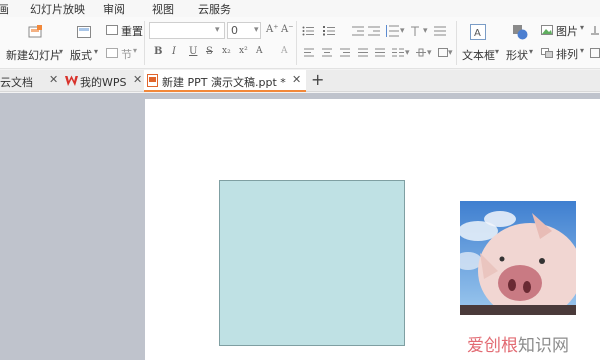 The height and width of the screenshot is (360, 600). Describe the element at coordinates (308, 31) in the screenshot. I see `bullet-list-icon` at that location.